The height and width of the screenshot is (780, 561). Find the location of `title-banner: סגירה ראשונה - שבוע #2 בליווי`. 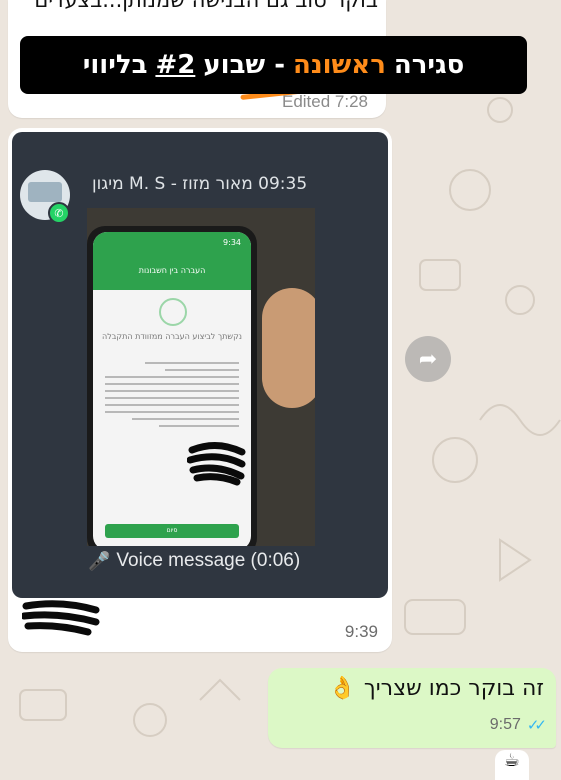

title-banner: סגירה ראשונה - שבוע #2 בליווי is located at coordinates (273, 65).